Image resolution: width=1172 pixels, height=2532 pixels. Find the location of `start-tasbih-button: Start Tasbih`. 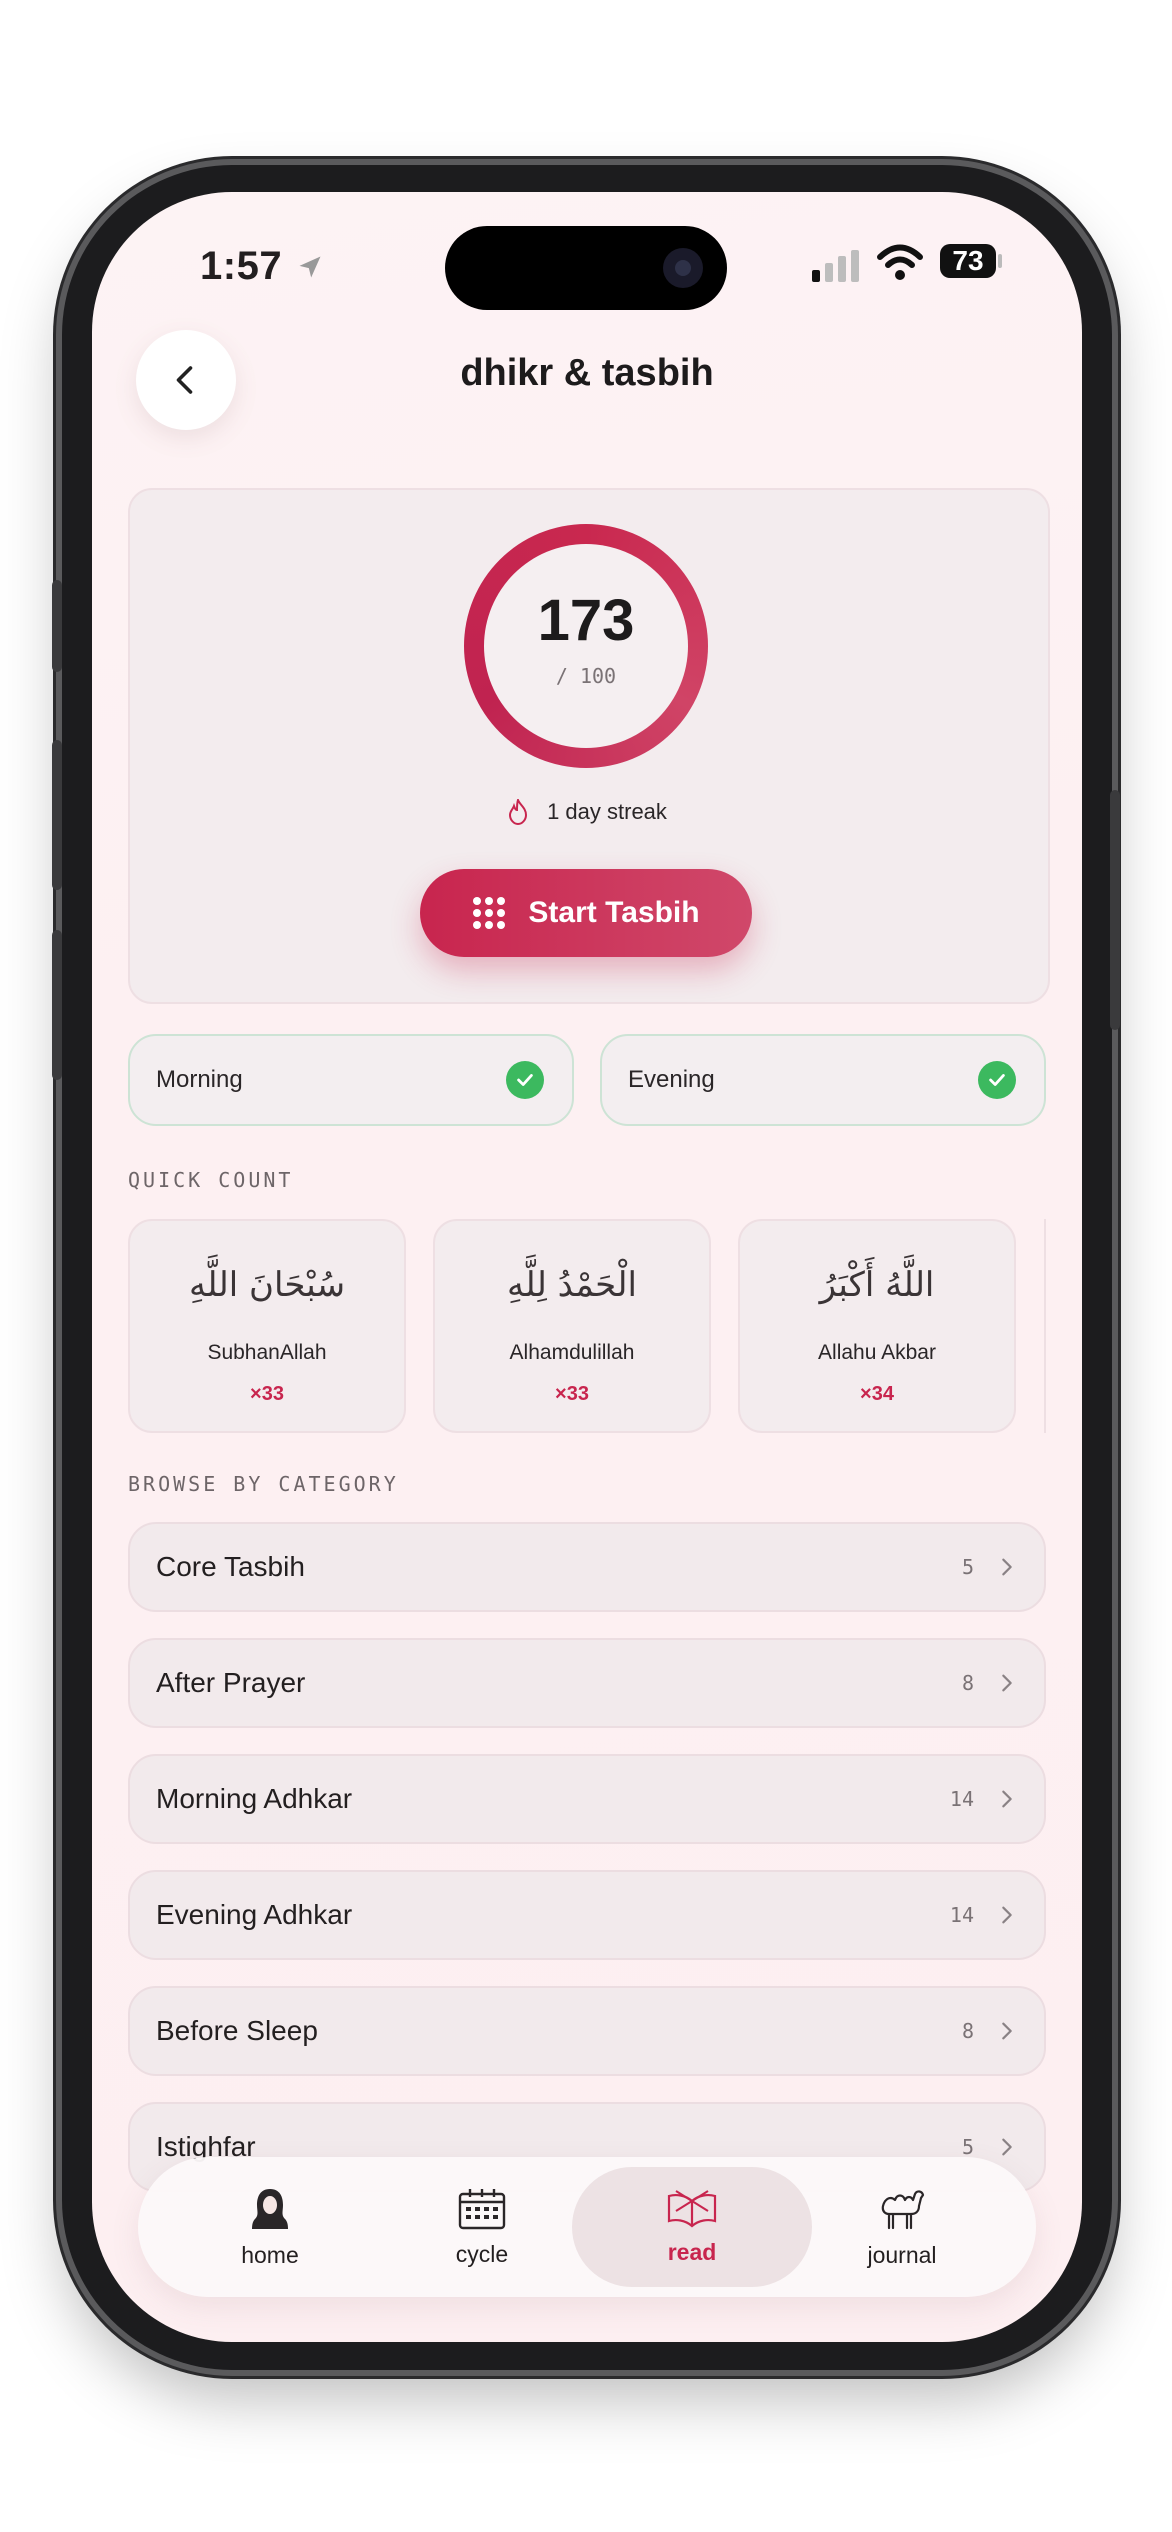

start-tasbih-button: Start Tasbih is located at coordinates (586, 913).